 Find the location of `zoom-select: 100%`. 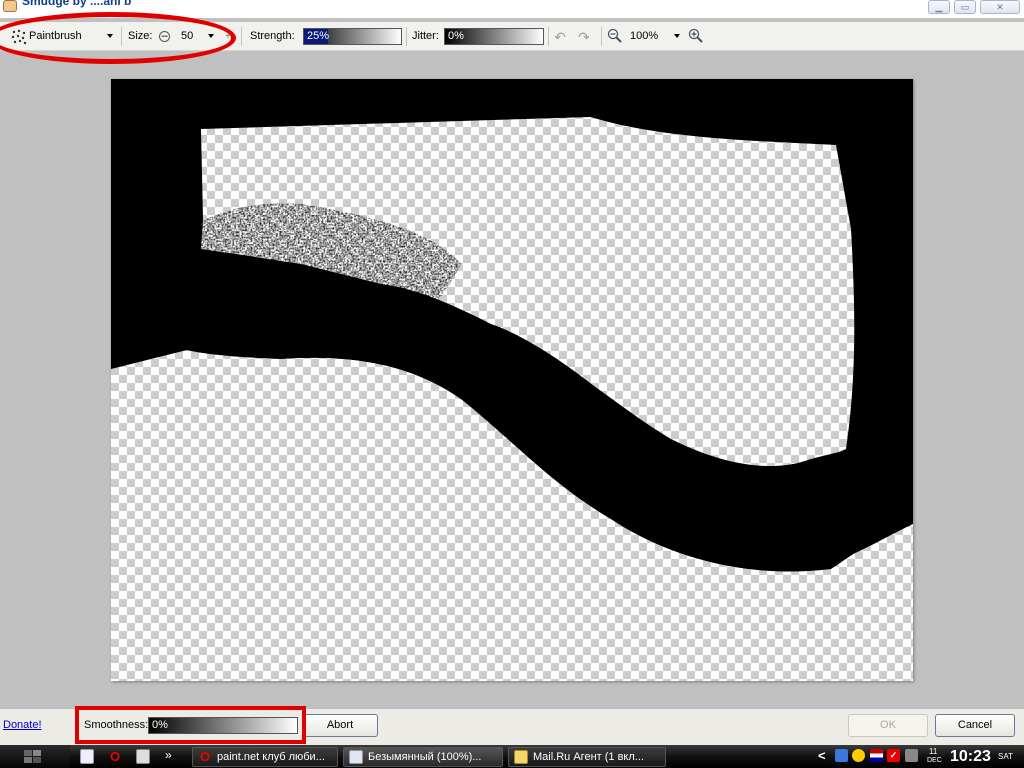

zoom-select: 100% is located at coordinates (656, 36).